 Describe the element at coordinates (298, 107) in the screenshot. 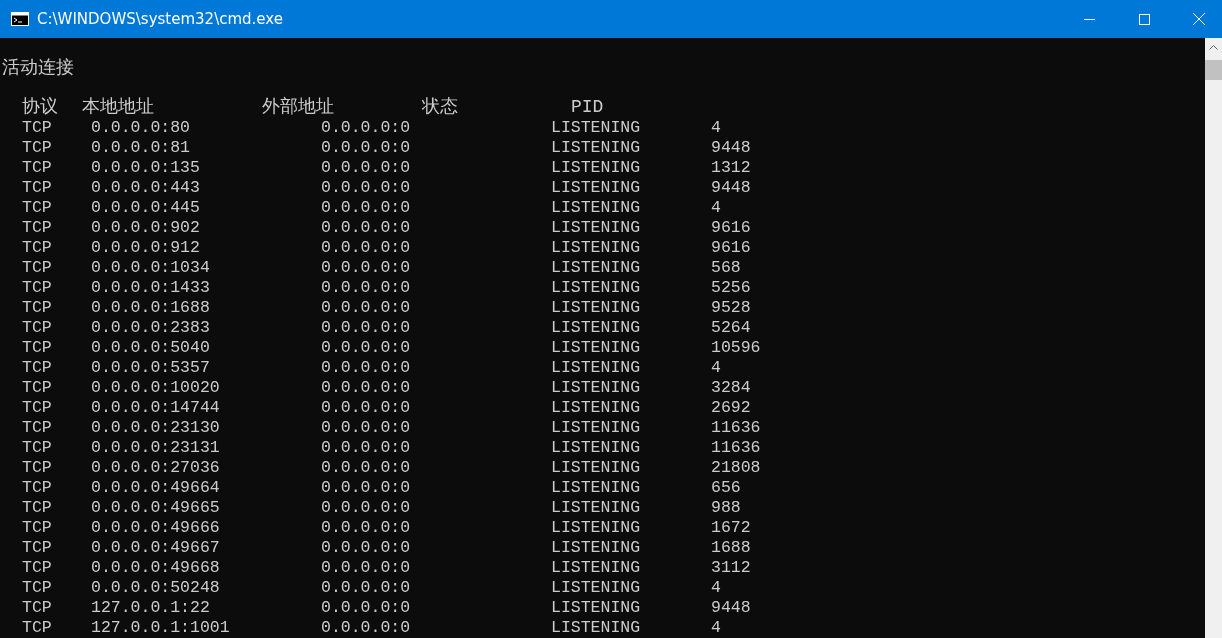

I see `column-header: 外部地址` at that location.